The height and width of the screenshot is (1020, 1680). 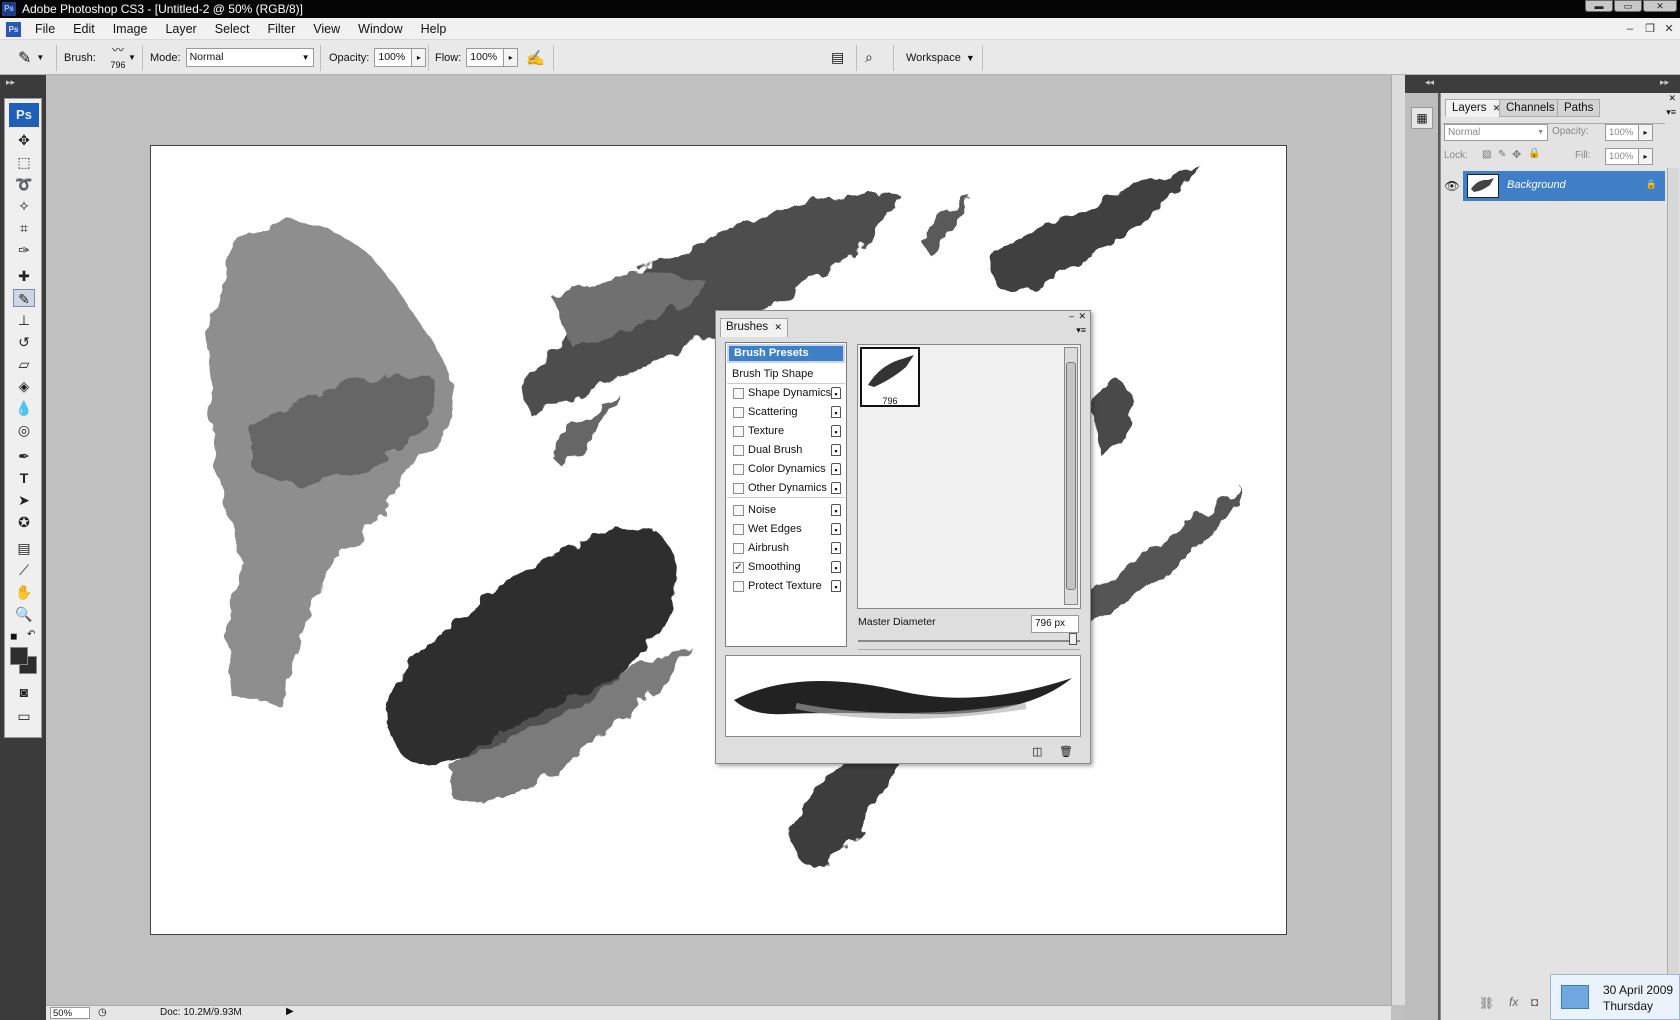 What do you see at coordinates (13, 636) in the screenshot?
I see `default-colors-icon: ◼` at bounding box center [13, 636].